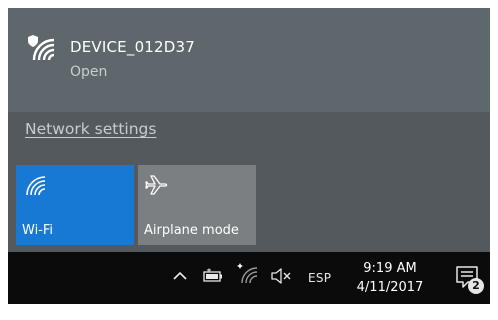  I want to click on airplane-icon, so click(156, 185).